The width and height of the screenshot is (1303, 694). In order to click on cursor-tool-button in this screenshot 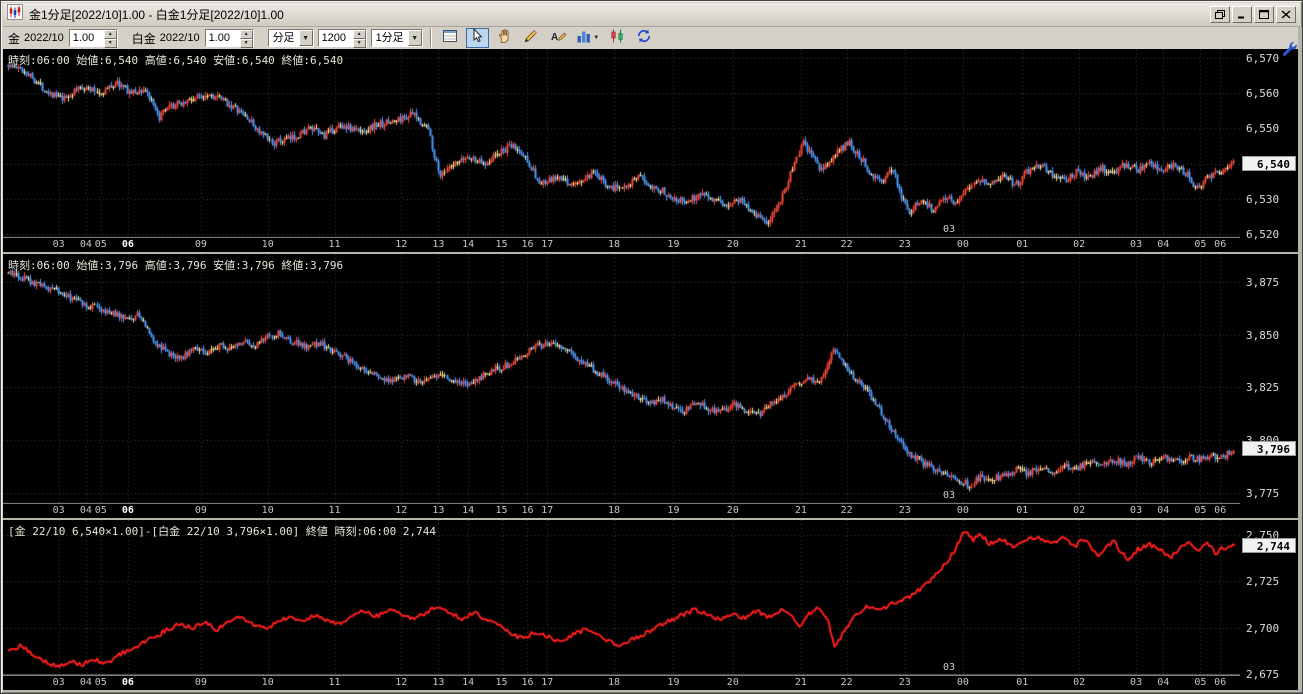, I will do `click(477, 38)`.